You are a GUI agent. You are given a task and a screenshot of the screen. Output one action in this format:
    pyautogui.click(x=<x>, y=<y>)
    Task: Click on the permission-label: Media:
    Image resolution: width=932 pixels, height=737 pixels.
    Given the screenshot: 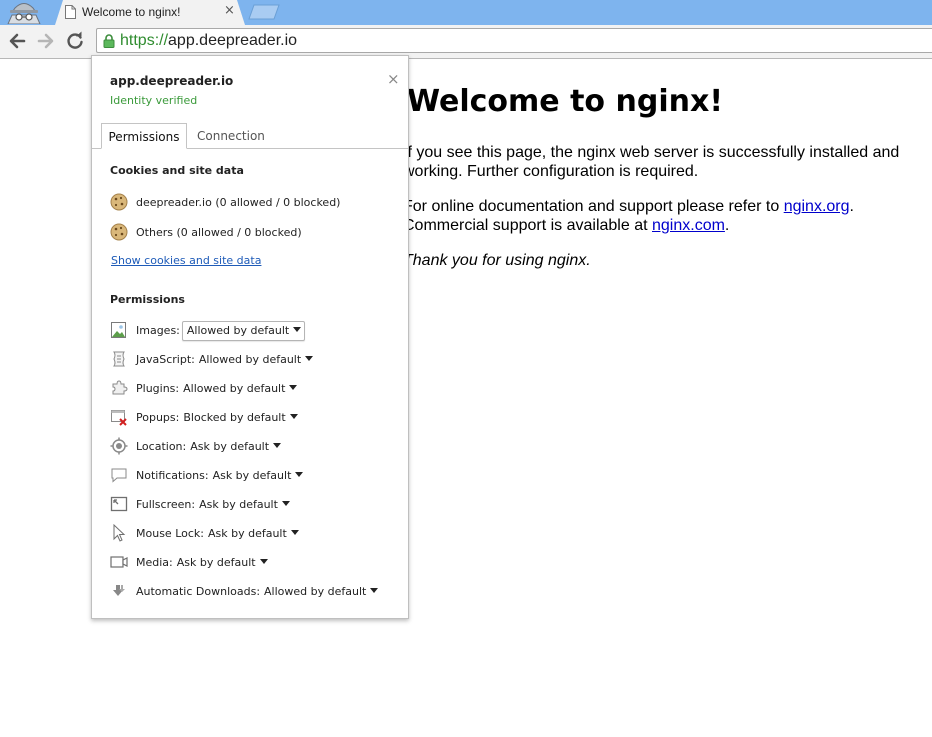 What is the action you would take?
    pyautogui.click(x=154, y=562)
    